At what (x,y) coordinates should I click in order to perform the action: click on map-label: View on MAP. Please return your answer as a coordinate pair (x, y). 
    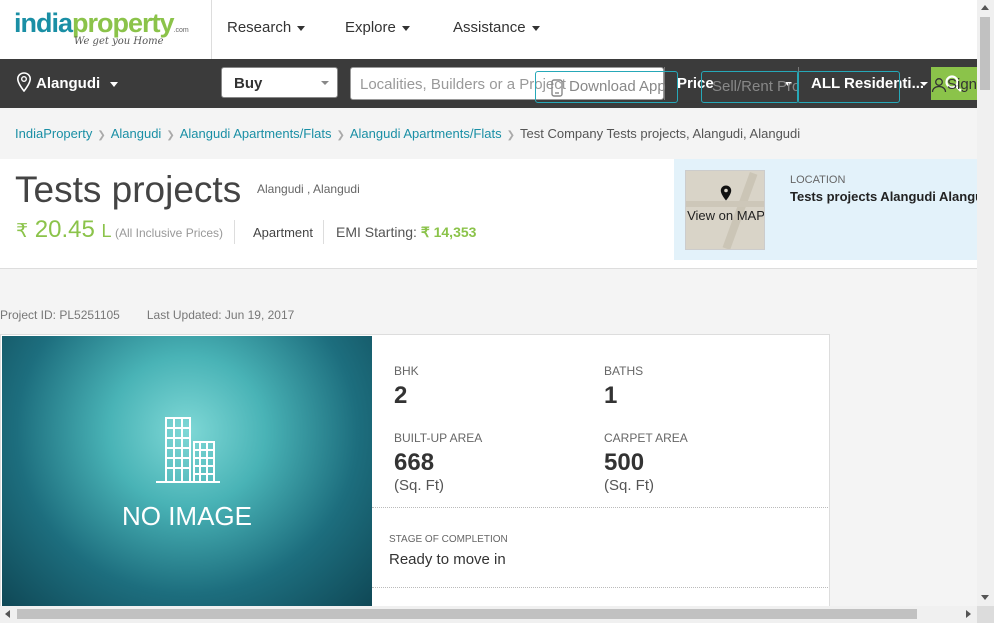
    Looking at the image, I should click on (726, 215).